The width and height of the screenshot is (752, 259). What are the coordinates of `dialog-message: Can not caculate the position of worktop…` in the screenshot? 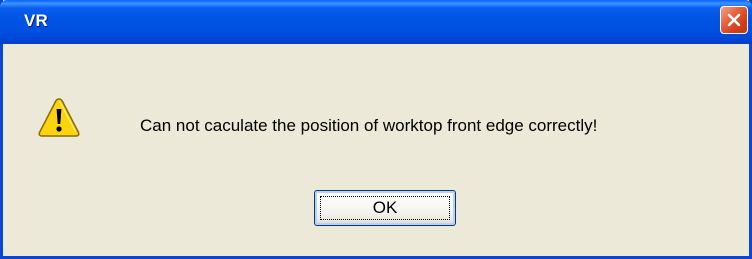 It's located at (369, 125).